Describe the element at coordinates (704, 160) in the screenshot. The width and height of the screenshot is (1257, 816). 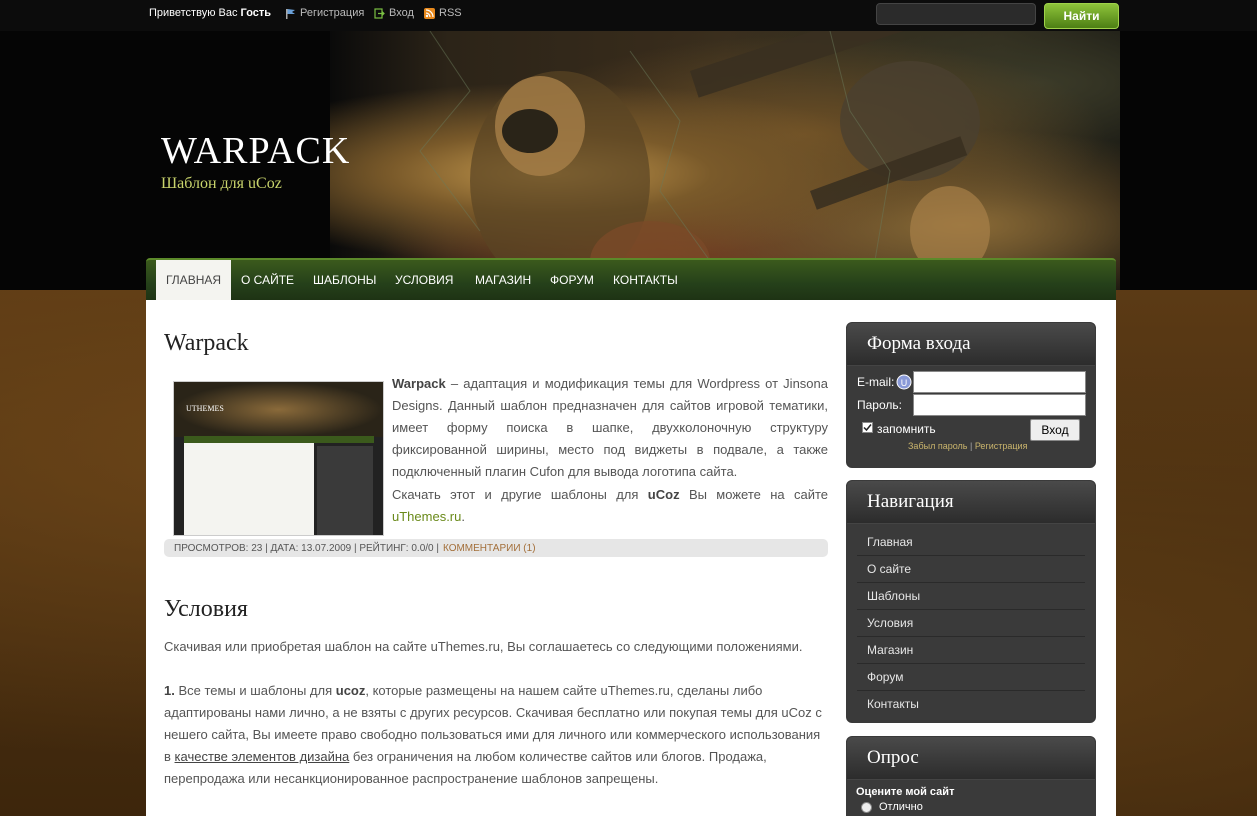
I see `soldier-illustration` at that location.